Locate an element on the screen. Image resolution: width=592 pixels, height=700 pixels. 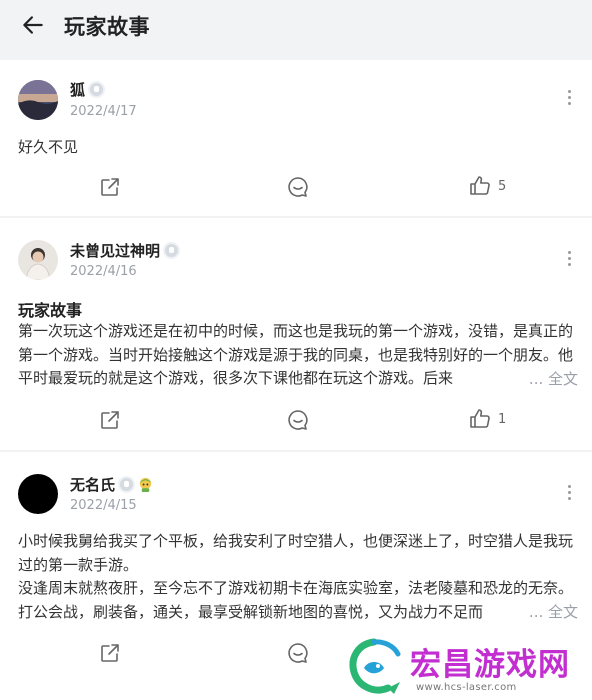
watermark-url: www.hcs-laser.com is located at coordinates (466, 687).